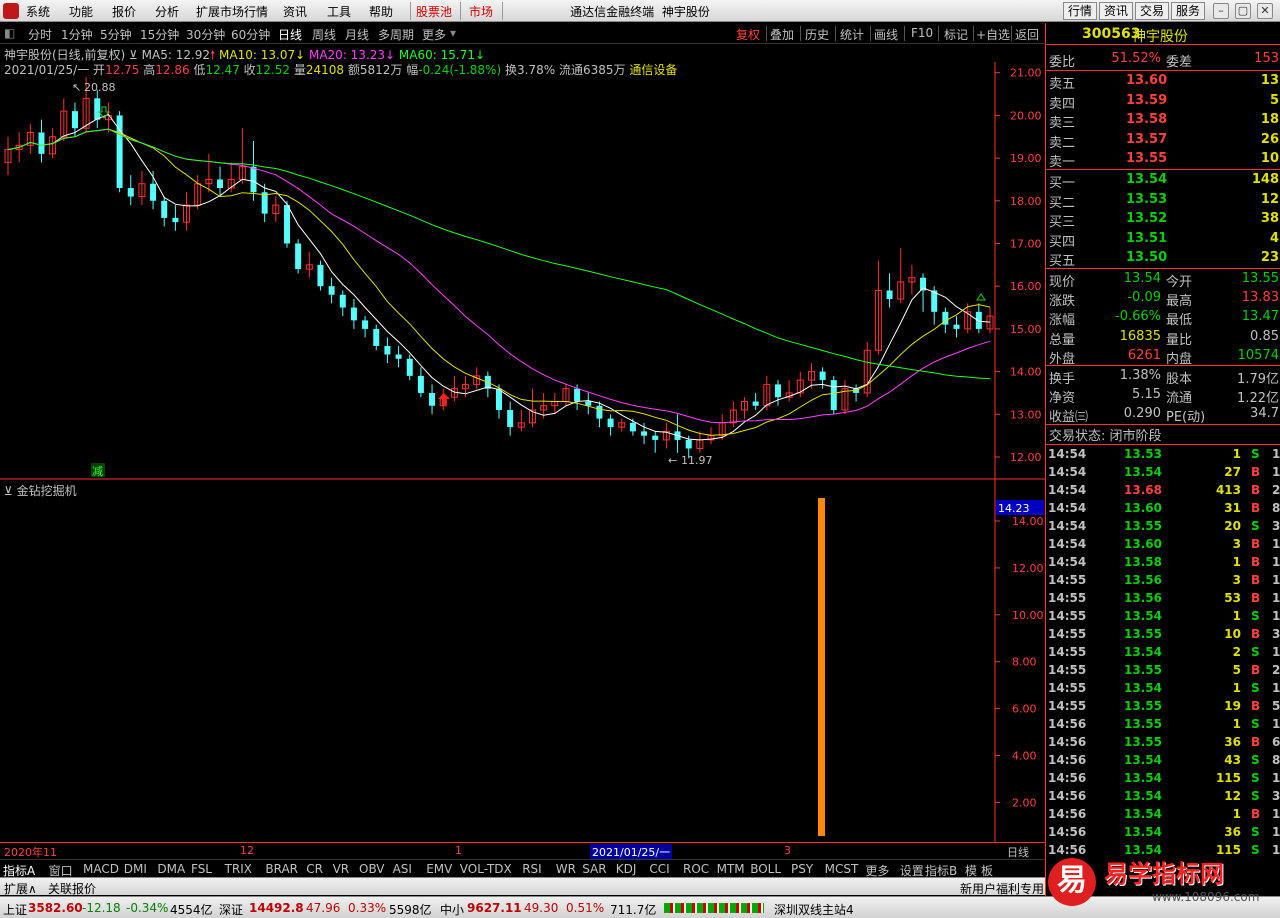  I want to click on order-book-row: 买一 13.54 148, so click(1163, 181).